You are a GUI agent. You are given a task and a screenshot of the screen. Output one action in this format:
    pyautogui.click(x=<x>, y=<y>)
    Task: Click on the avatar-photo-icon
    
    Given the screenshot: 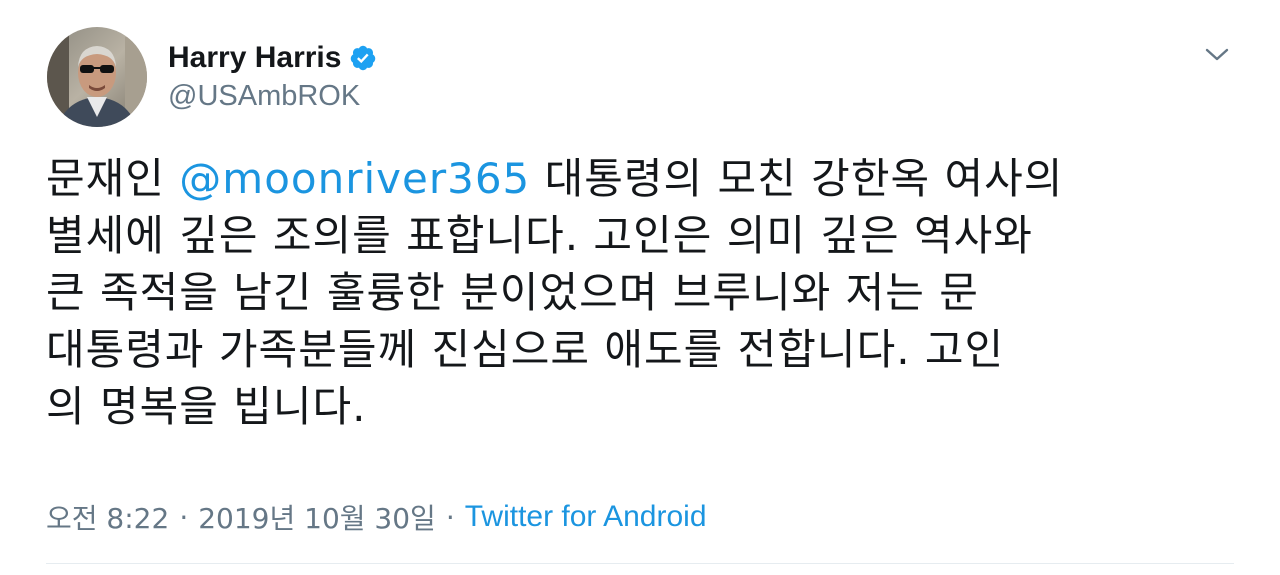 What is the action you would take?
    pyautogui.click(x=97, y=77)
    